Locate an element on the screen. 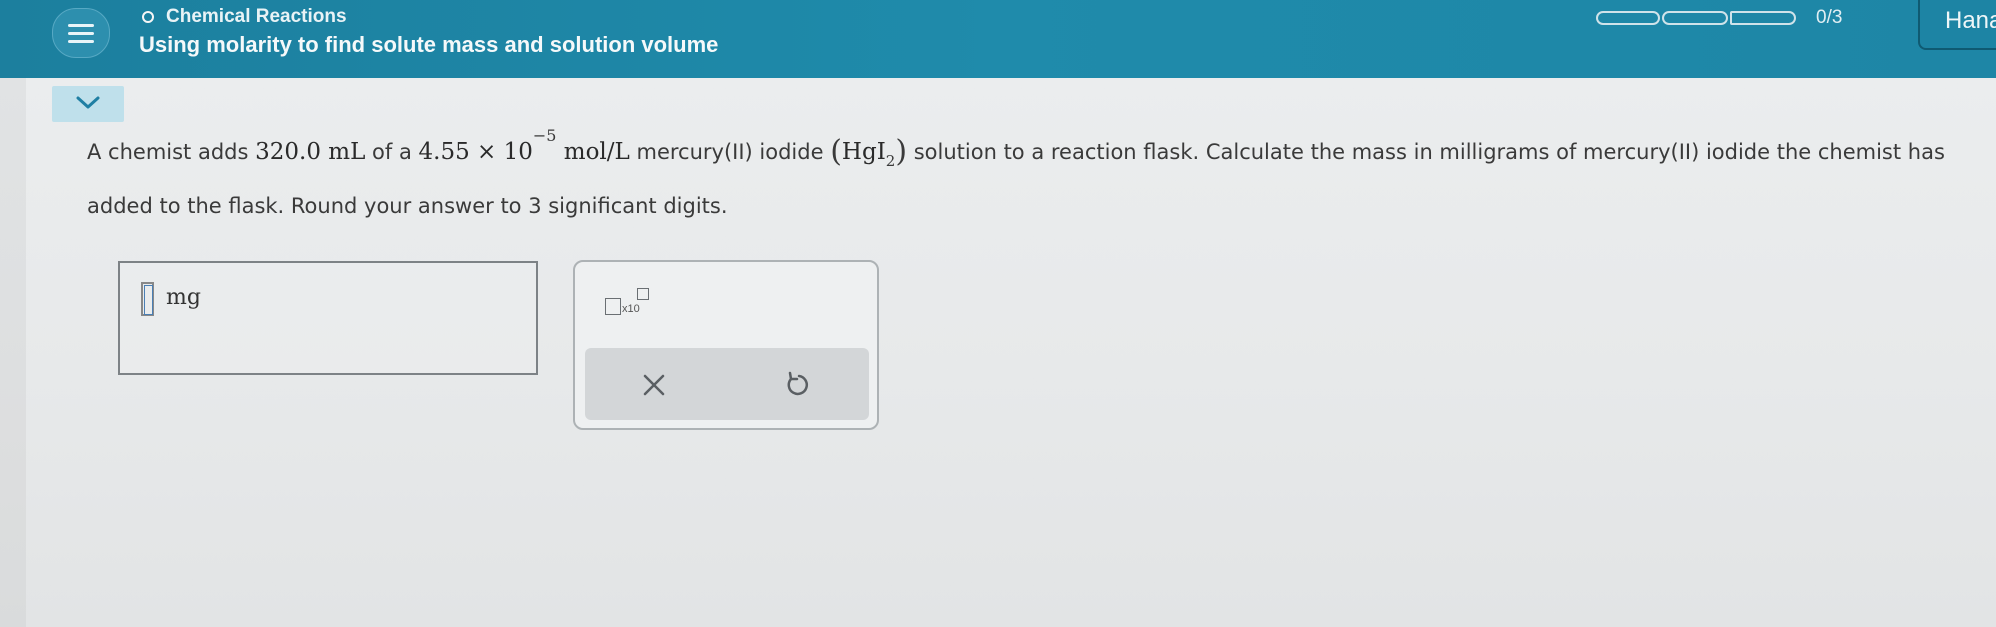 The image size is (1996, 627). topic-breadcrumb: Chemical Reactions is located at coordinates (244, 17).